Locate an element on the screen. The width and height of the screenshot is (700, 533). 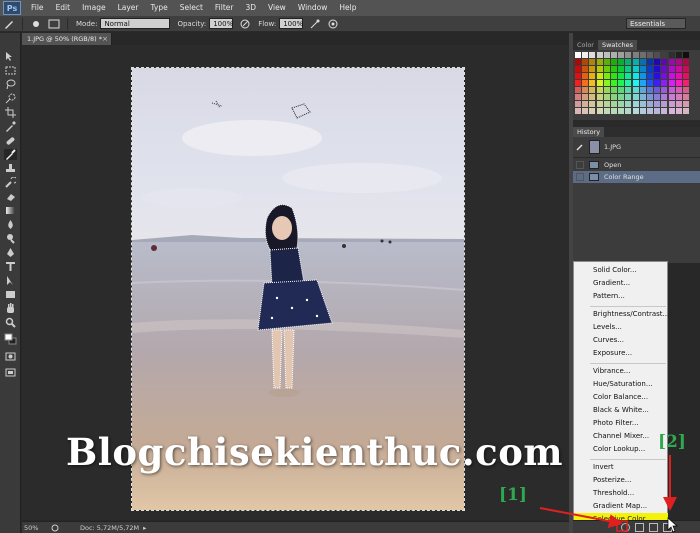
pen-tool-icon is located at coordinates (10, 252).